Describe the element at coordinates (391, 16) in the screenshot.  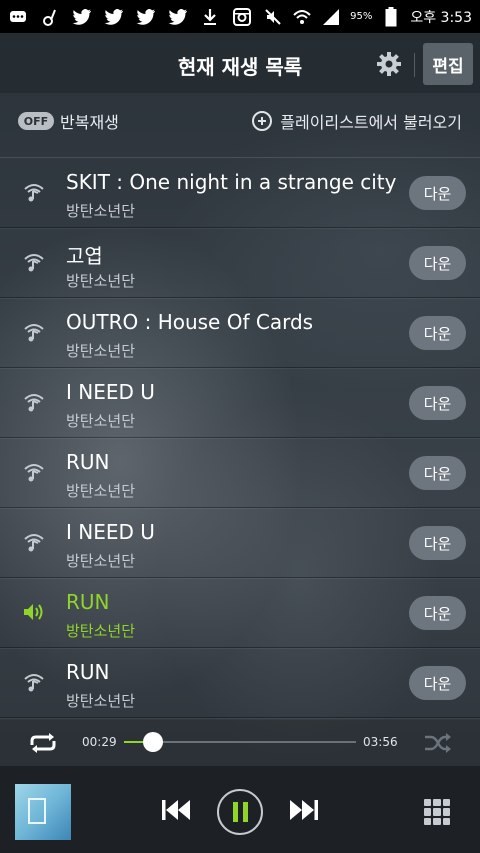
I see `battery-icon` at that location.